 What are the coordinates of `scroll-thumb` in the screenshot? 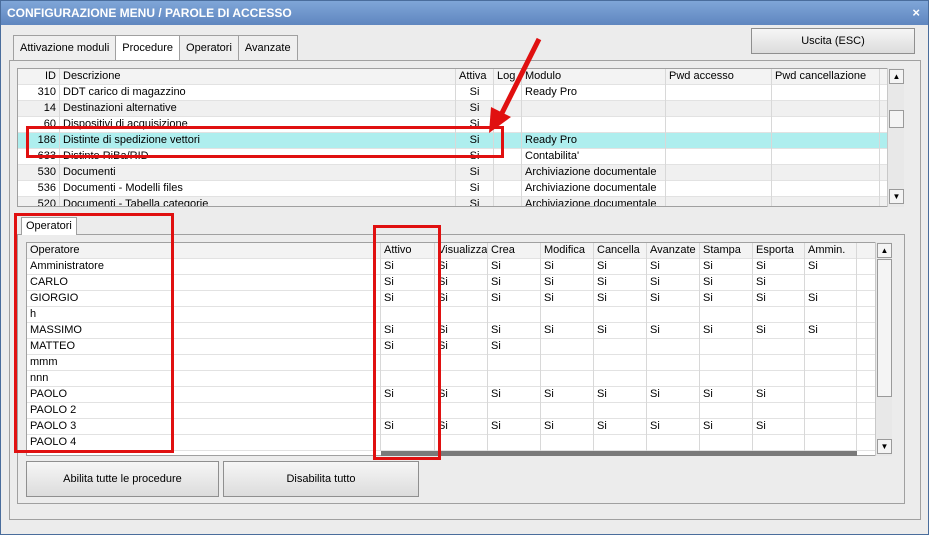 It's located at (896, 119).